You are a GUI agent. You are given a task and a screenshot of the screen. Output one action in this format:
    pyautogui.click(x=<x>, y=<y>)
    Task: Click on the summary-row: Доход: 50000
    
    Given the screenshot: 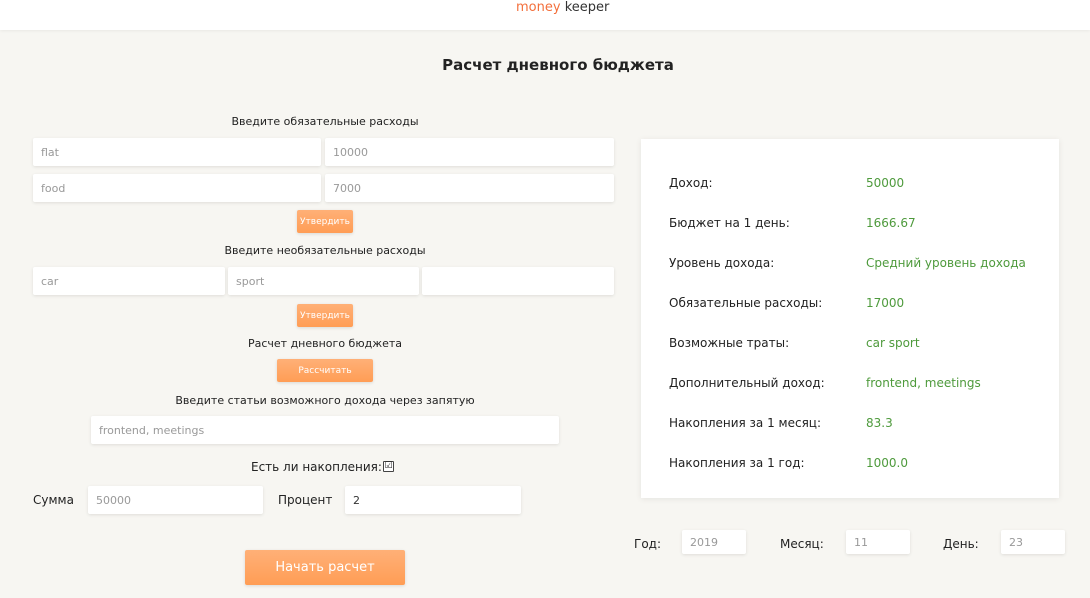 What is the action you would take?
    pyautogui.click(x=786, y=183)
    